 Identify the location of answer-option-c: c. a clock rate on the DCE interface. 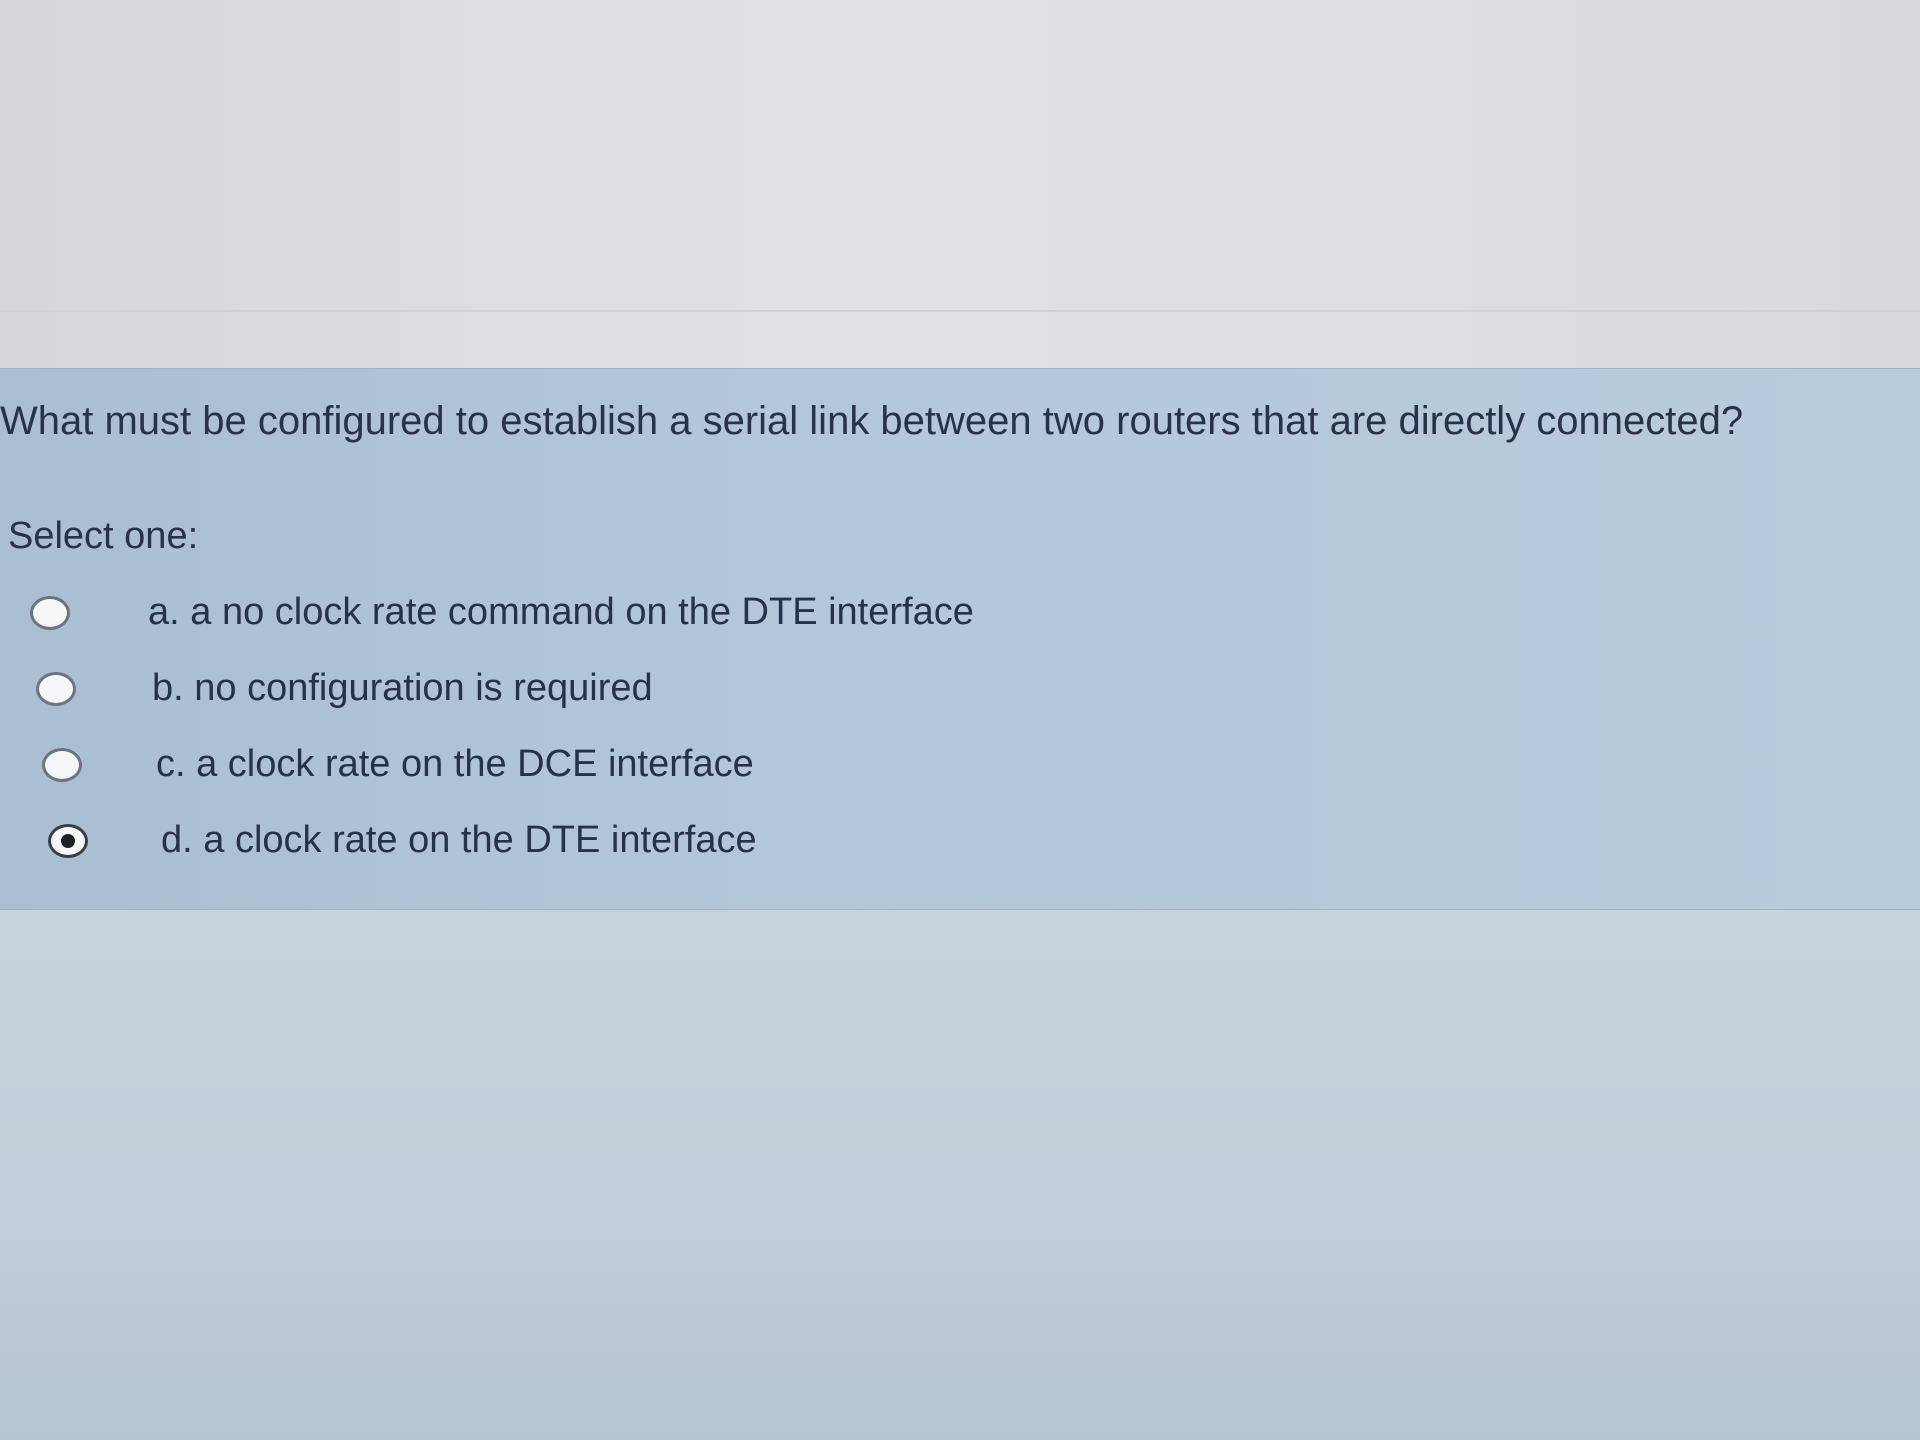
(398, 764).